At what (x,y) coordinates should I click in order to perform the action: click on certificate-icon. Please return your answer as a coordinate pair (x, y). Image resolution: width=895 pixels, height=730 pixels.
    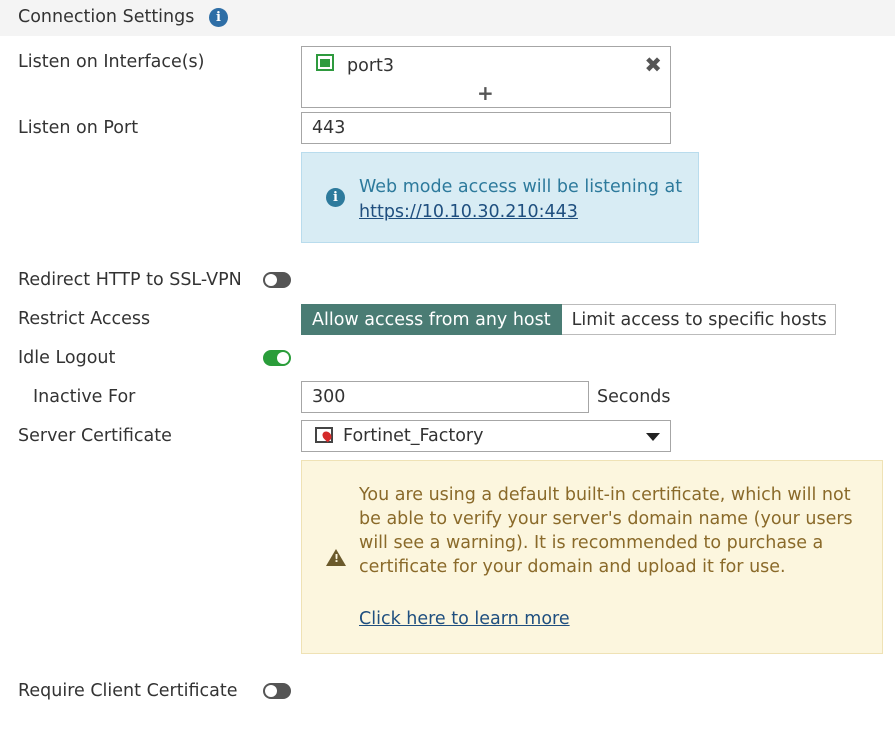
    Looking at the image, I should click on (324, 435).